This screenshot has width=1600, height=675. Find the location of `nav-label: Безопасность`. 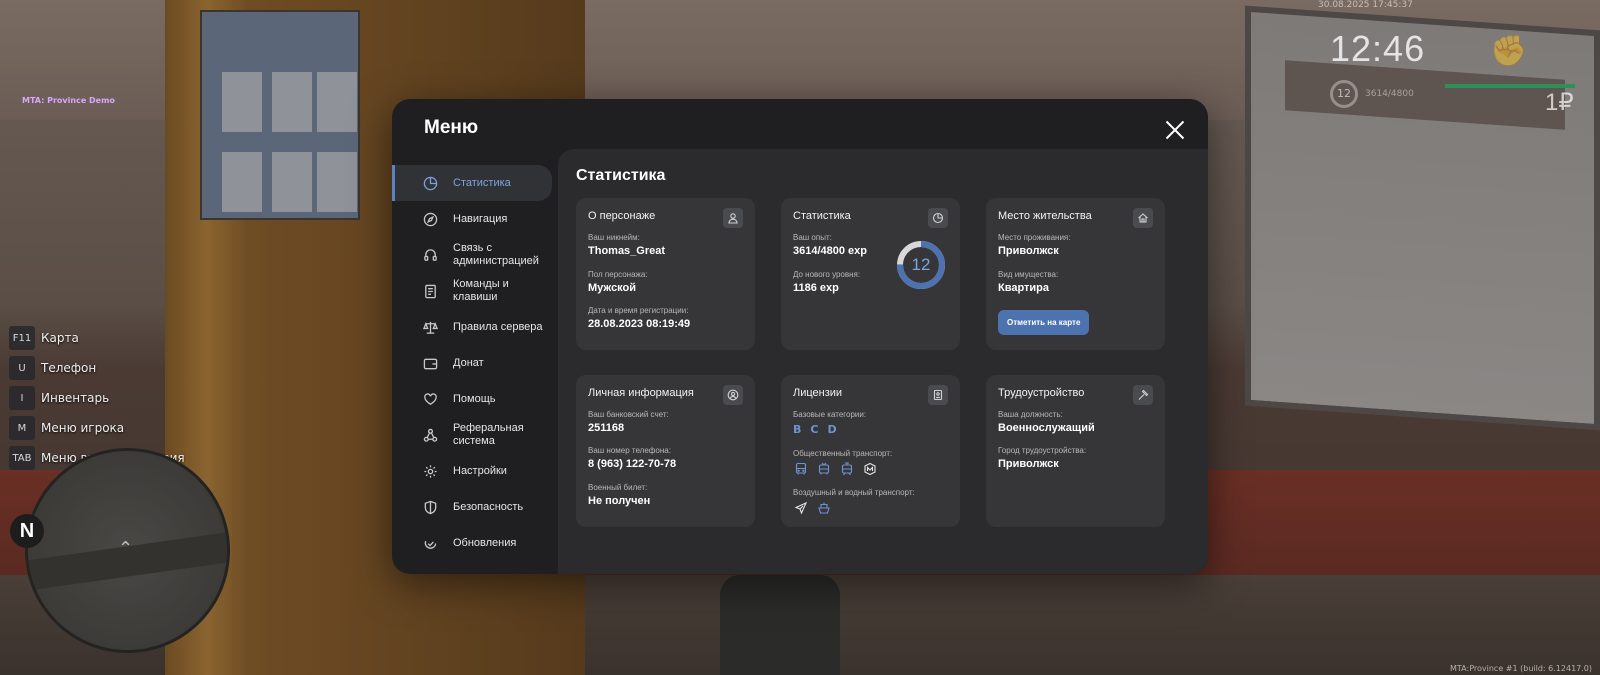

nav-label: Безопасность is located at coordinates (488, 506).